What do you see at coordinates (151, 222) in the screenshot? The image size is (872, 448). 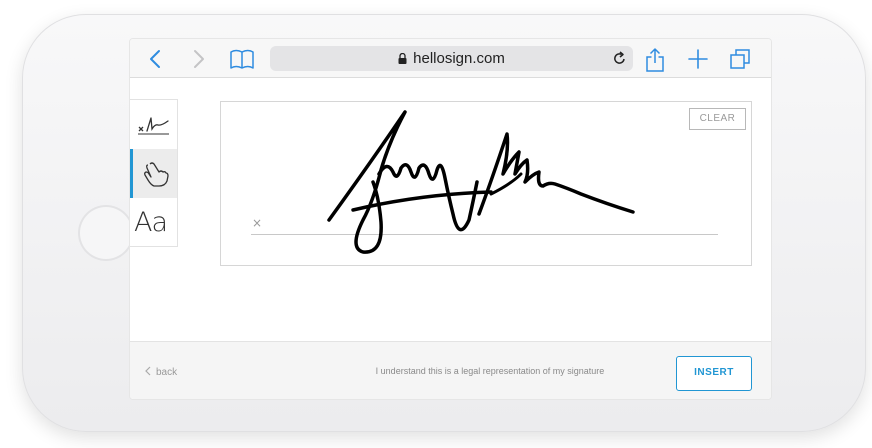 I see `type-tab-label: Aa` at bounding box center [151, 222].